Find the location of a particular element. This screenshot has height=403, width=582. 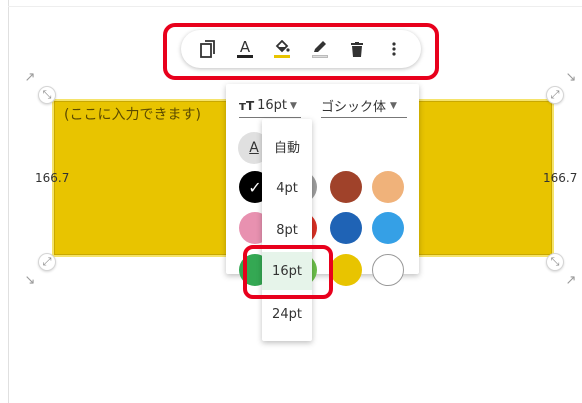

resize-handle-bottom-left: ⤢ is located at coordinates (47, 262).